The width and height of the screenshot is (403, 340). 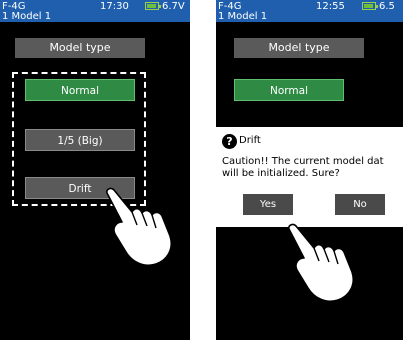 What do you see at coordinates (268, 204) in the screenshot?
I see `yes-button: Yes` at bounding box center [268, 204].